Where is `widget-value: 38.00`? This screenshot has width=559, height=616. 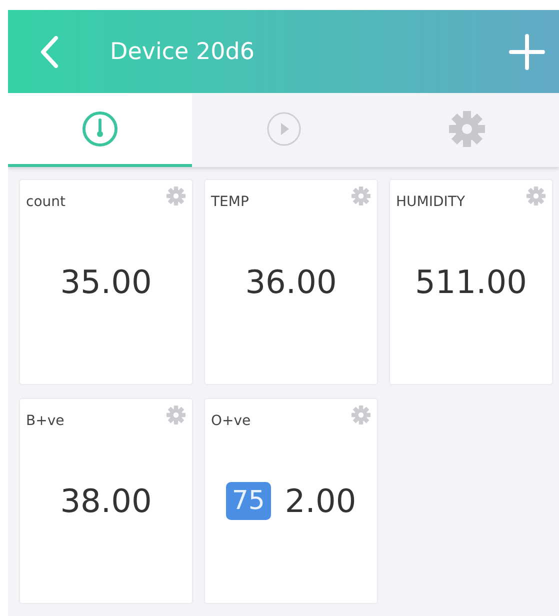 widget-value: 38.00 is located at coordinates (106, 501).